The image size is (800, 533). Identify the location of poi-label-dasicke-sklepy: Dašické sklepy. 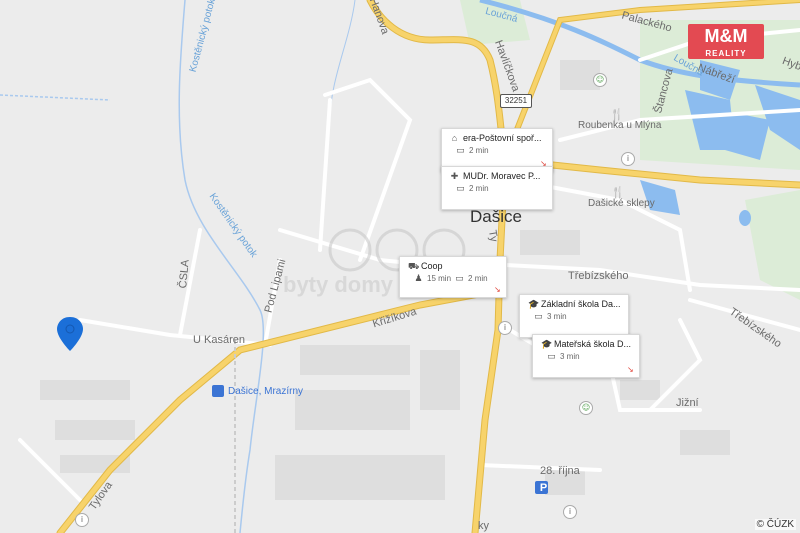
(621, 203).